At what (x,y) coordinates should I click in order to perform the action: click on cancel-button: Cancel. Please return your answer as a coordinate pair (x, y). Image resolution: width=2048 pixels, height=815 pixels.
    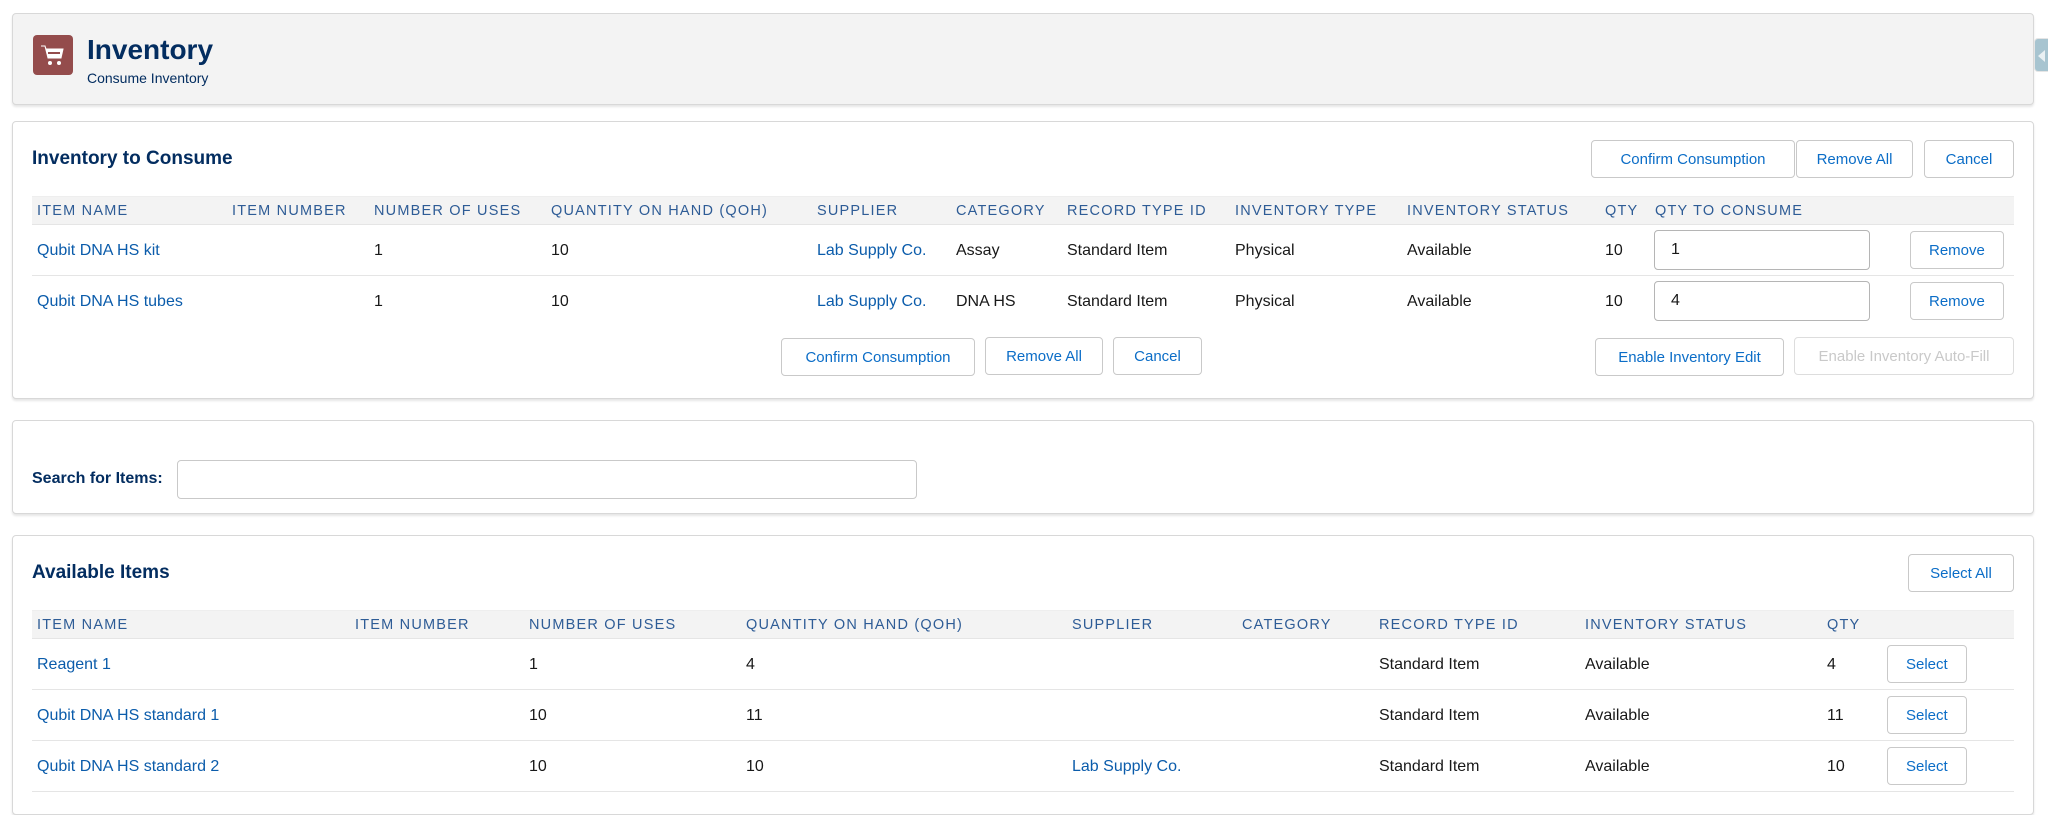
    Looking at the image, I should click on (1969, 159).